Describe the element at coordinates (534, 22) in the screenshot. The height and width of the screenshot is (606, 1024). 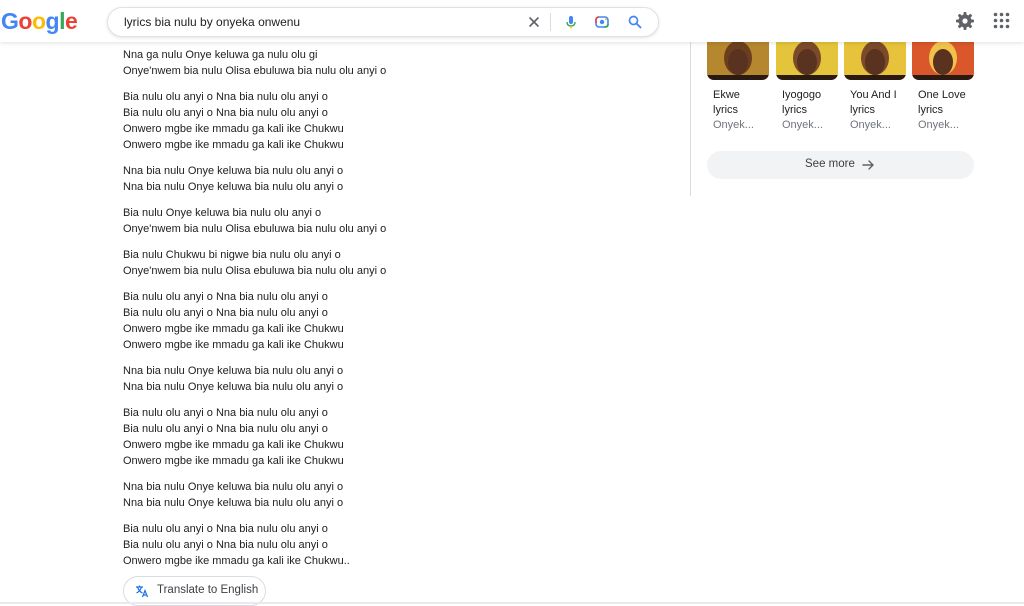
I see `close-icon` at that location.